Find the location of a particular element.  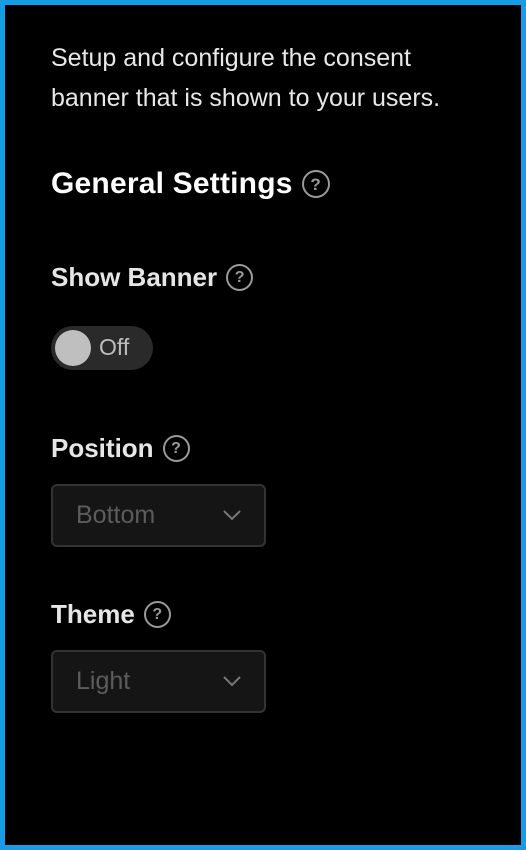

position-select-value: Bottom is located at coordinates (116, 515).